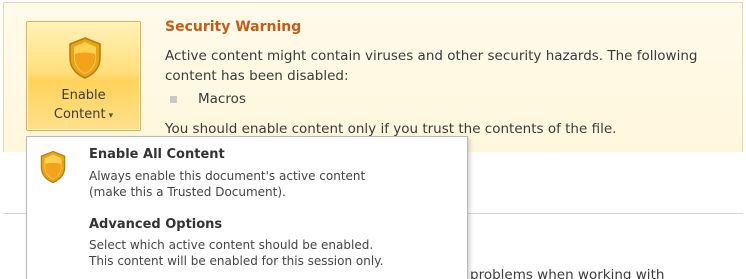 The width and height of the screenshot is (746, 279). Describe the element at coordinates (173, 99) in the screenshot. I see `bullet-icon` at that location.